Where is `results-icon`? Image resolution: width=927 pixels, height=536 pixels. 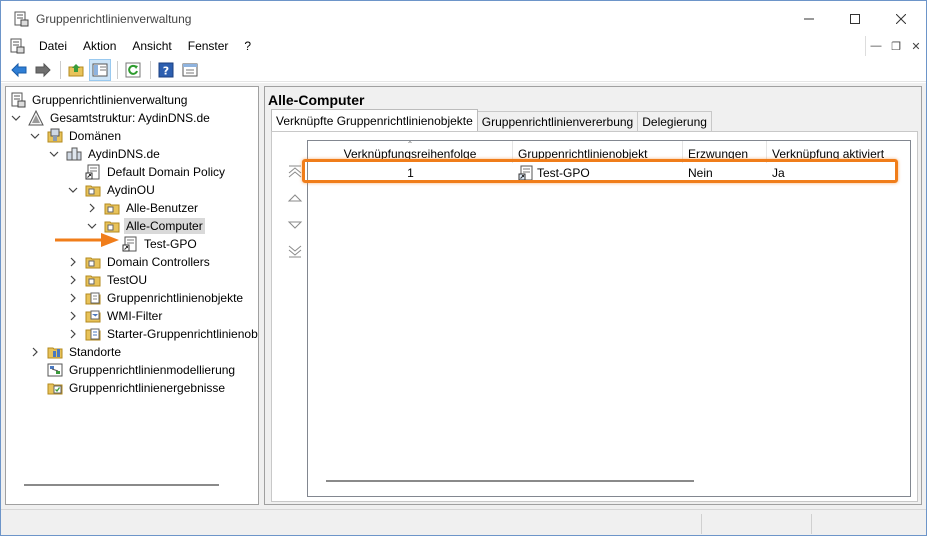
results-icon is located at coordinates (55, 388).